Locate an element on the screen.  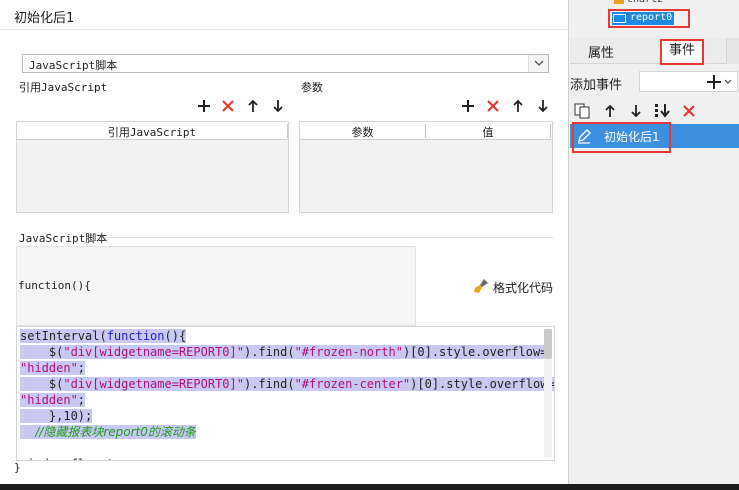
code-line: setInterval(function(){ is located at coordinates (103, 336).